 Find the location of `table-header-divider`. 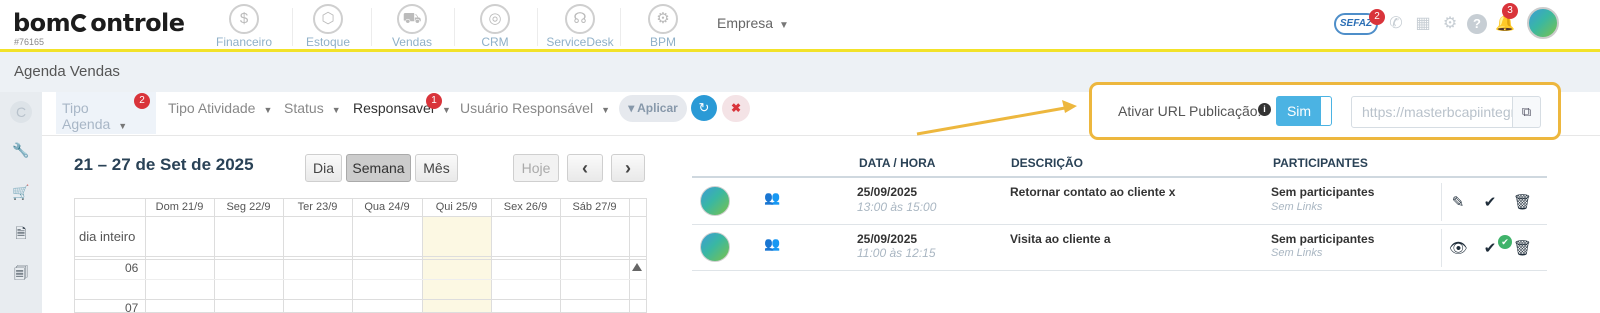

table-header-divider is located at coordinates (1119, 177).